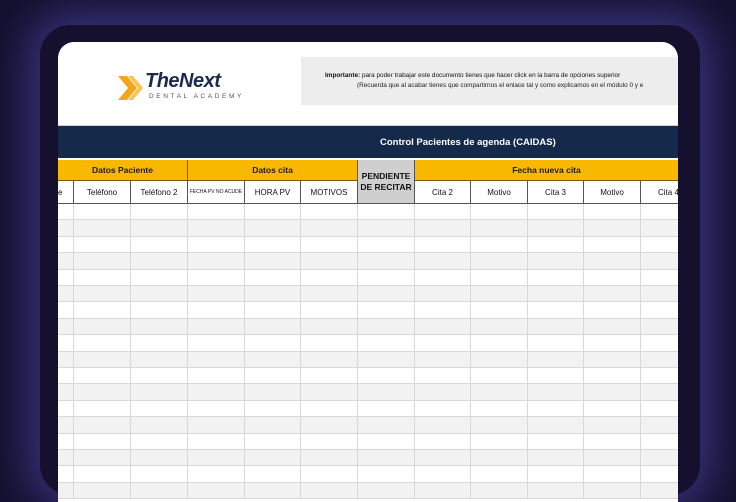  I want to click on column-header-motivo-2: Motivo, so click(612, 192).